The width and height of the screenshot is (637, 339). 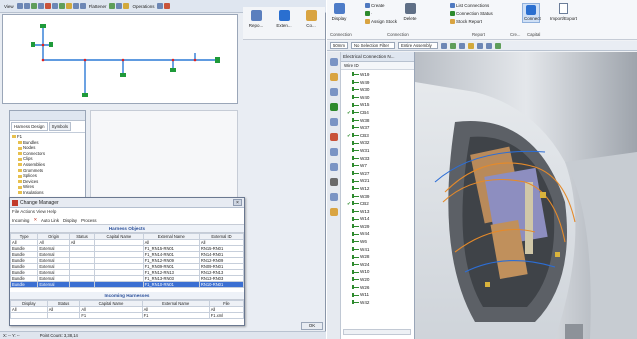 What do you see at coordinates (339, 45) in the screenshot?
I see `unit-select: 50mm` at bounding box center [339, 45].